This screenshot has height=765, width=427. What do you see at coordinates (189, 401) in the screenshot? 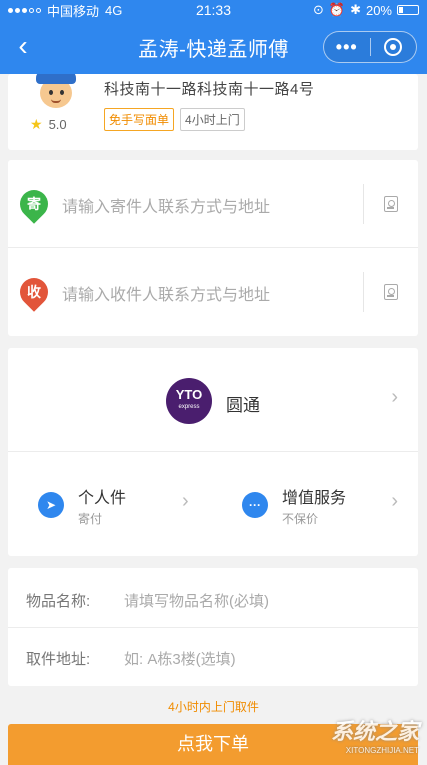
I see `yto-logo: YTO express` at bounding box center [189, 401].